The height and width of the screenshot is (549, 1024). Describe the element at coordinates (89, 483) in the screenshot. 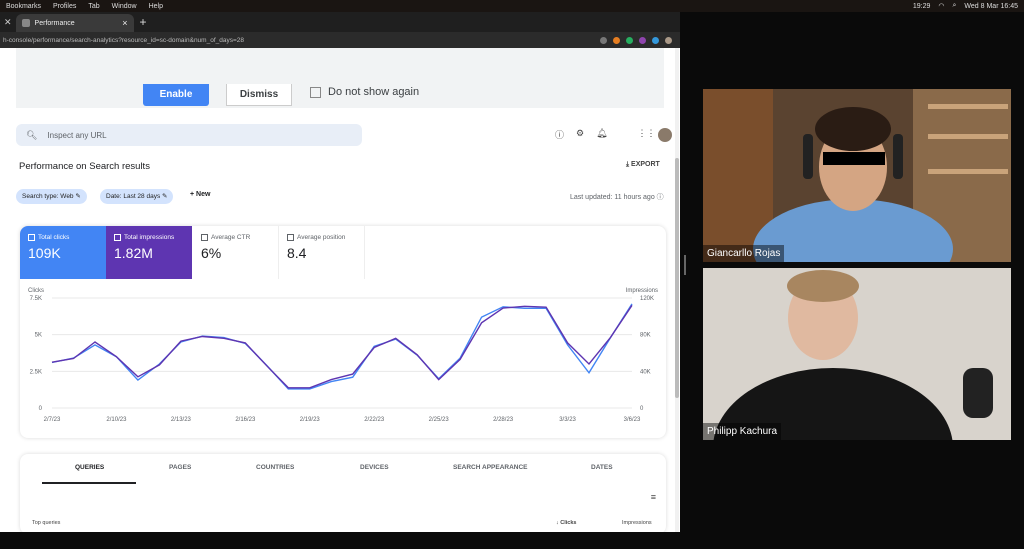

I see `active-tab-indicator` at that location.